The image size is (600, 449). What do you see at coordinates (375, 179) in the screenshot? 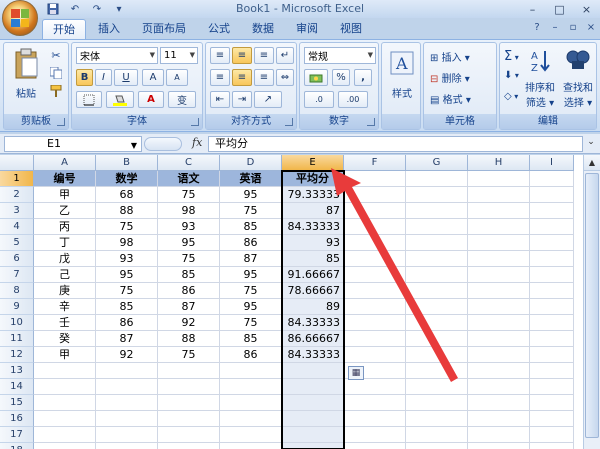
I see `cell-f1` at bounding box center [375, 179].